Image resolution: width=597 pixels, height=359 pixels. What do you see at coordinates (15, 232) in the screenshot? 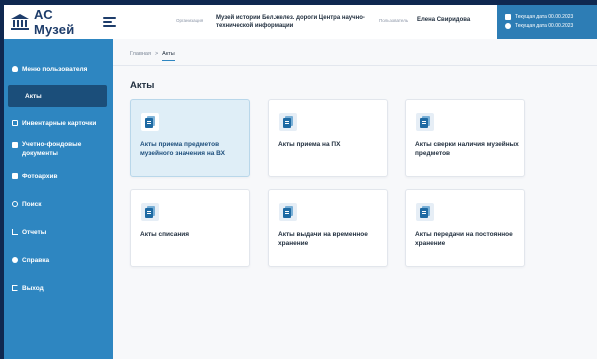
I see `chart-icon` at bounding box center [15, 232].